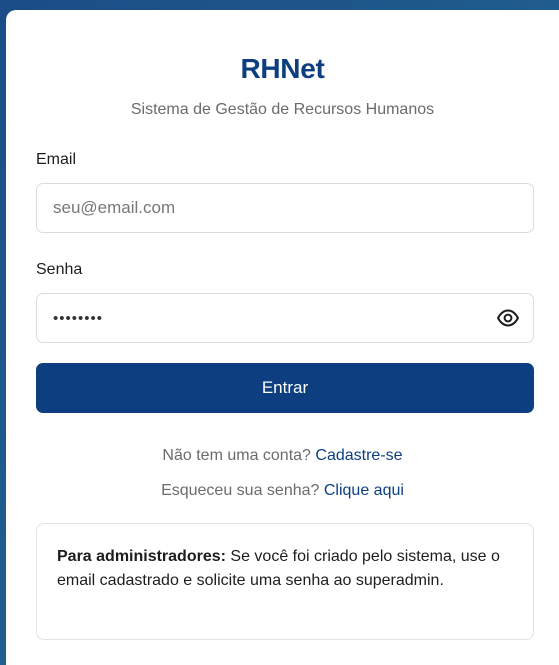  Describe the element at coordinates (56, 159) in the screenshot. I see `email-label: Email` at that location.